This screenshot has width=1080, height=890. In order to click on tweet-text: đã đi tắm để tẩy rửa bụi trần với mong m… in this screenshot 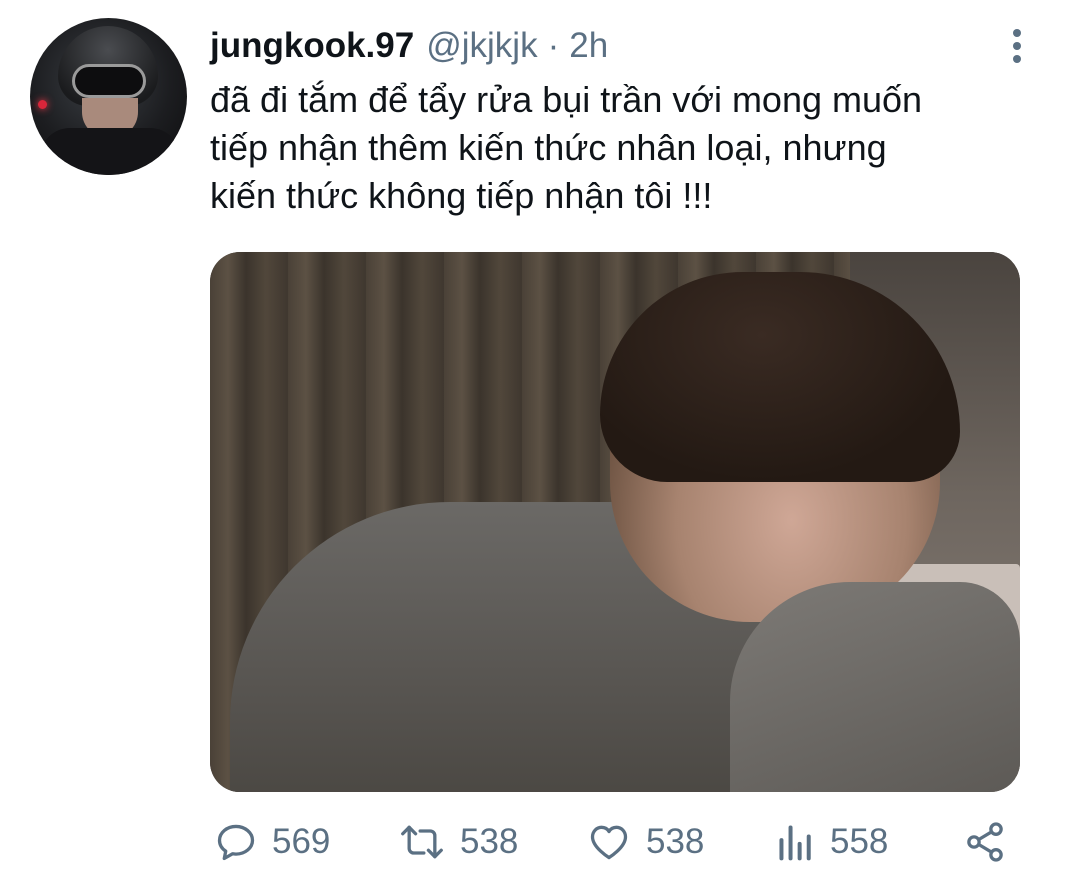, I will do `click(630, 148)`.